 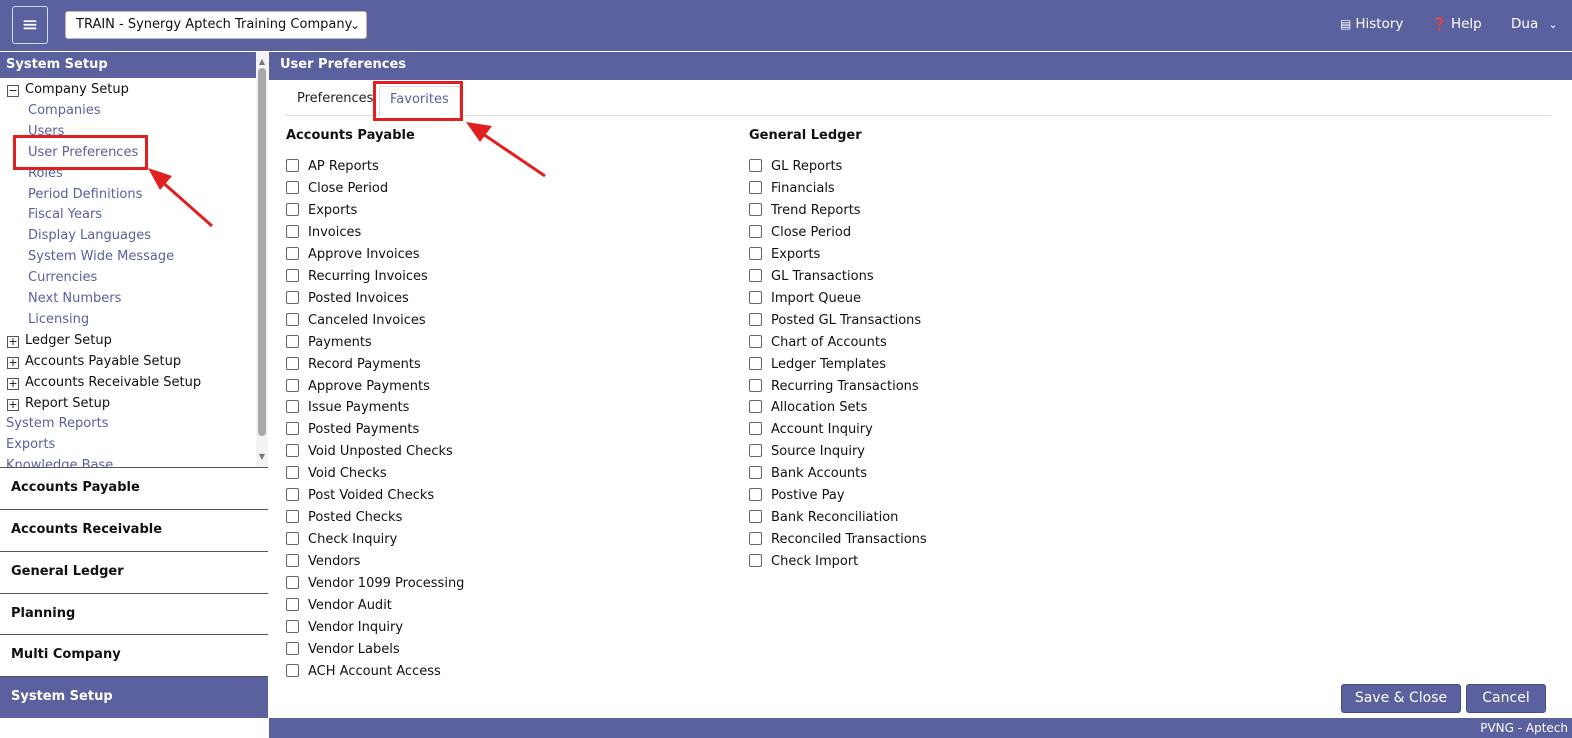 I want to click on favorite-option-ach-account-access: ACH Account Access, so click(x=363, y=672).